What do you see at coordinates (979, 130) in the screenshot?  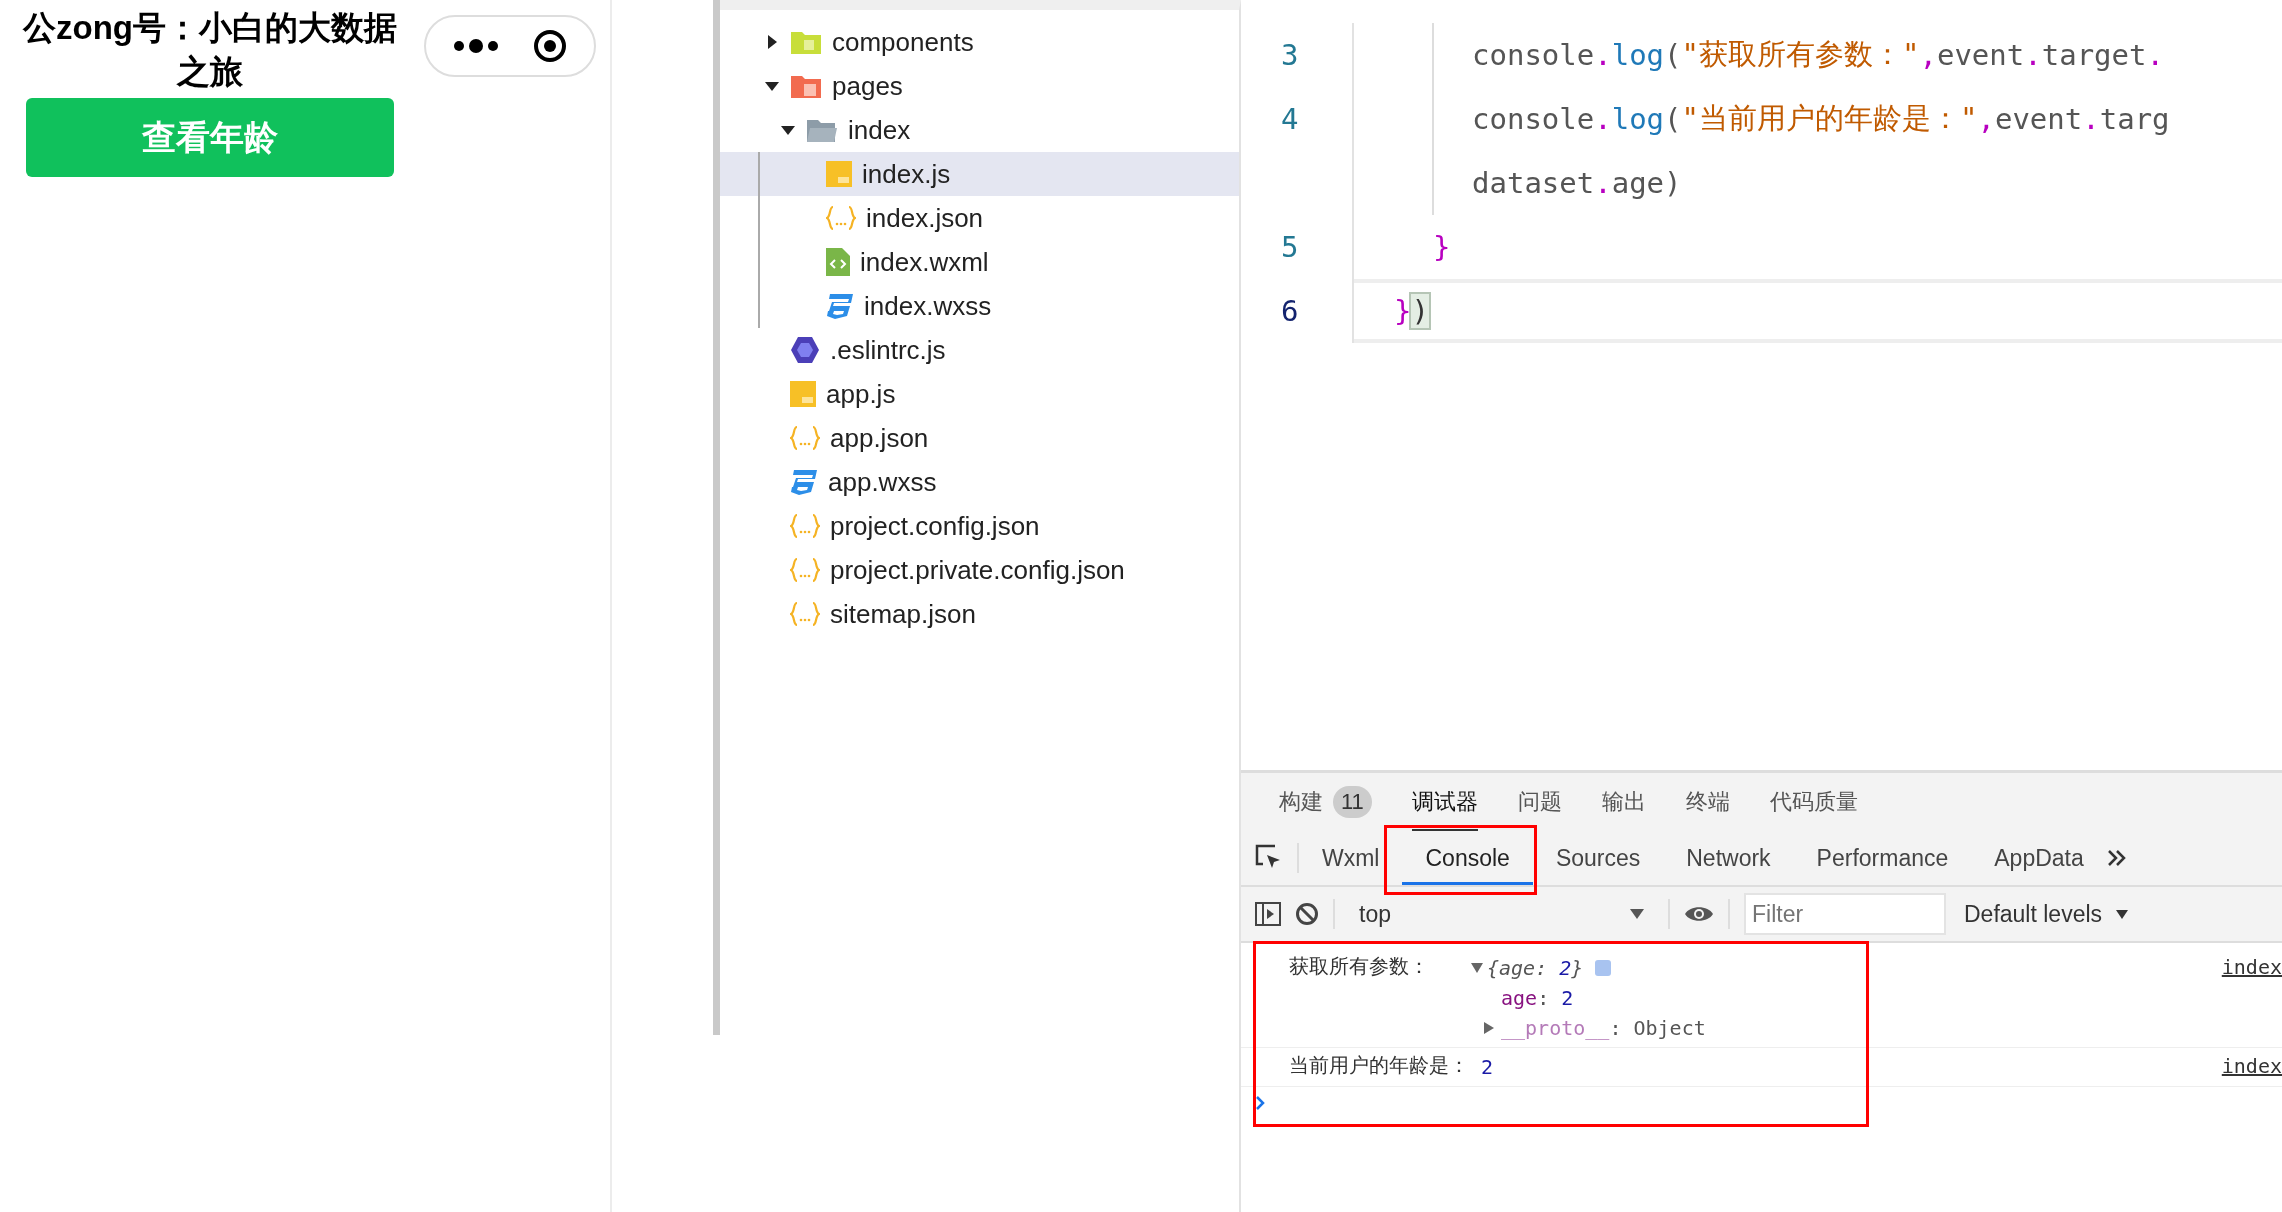 I see `file-tree-item: index` at bounding box center [979, 130].